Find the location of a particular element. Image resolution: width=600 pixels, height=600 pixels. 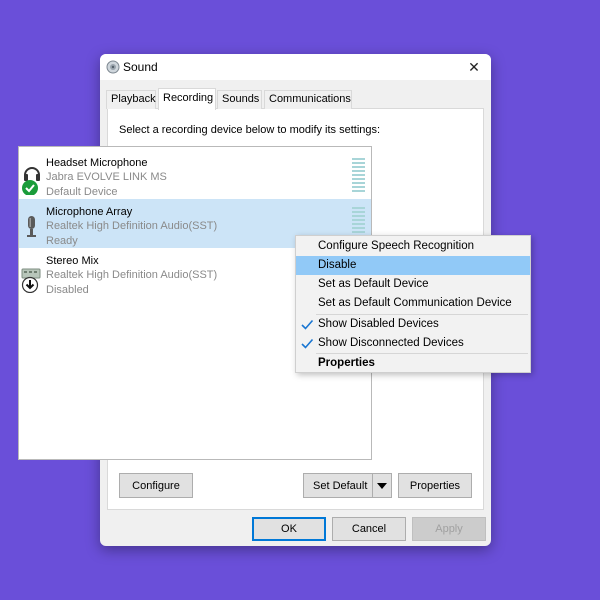

configure-button: Configure is located at coordinates (156, 485).